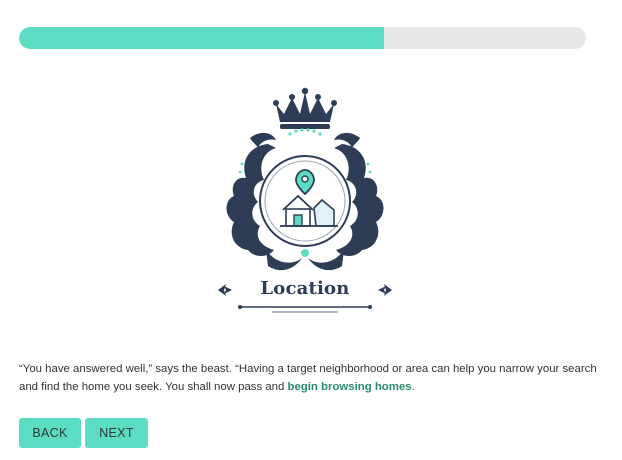 The height and width of the screenshot is (460, 622). I want to click on progress-bar-fill, so click(201, 38).